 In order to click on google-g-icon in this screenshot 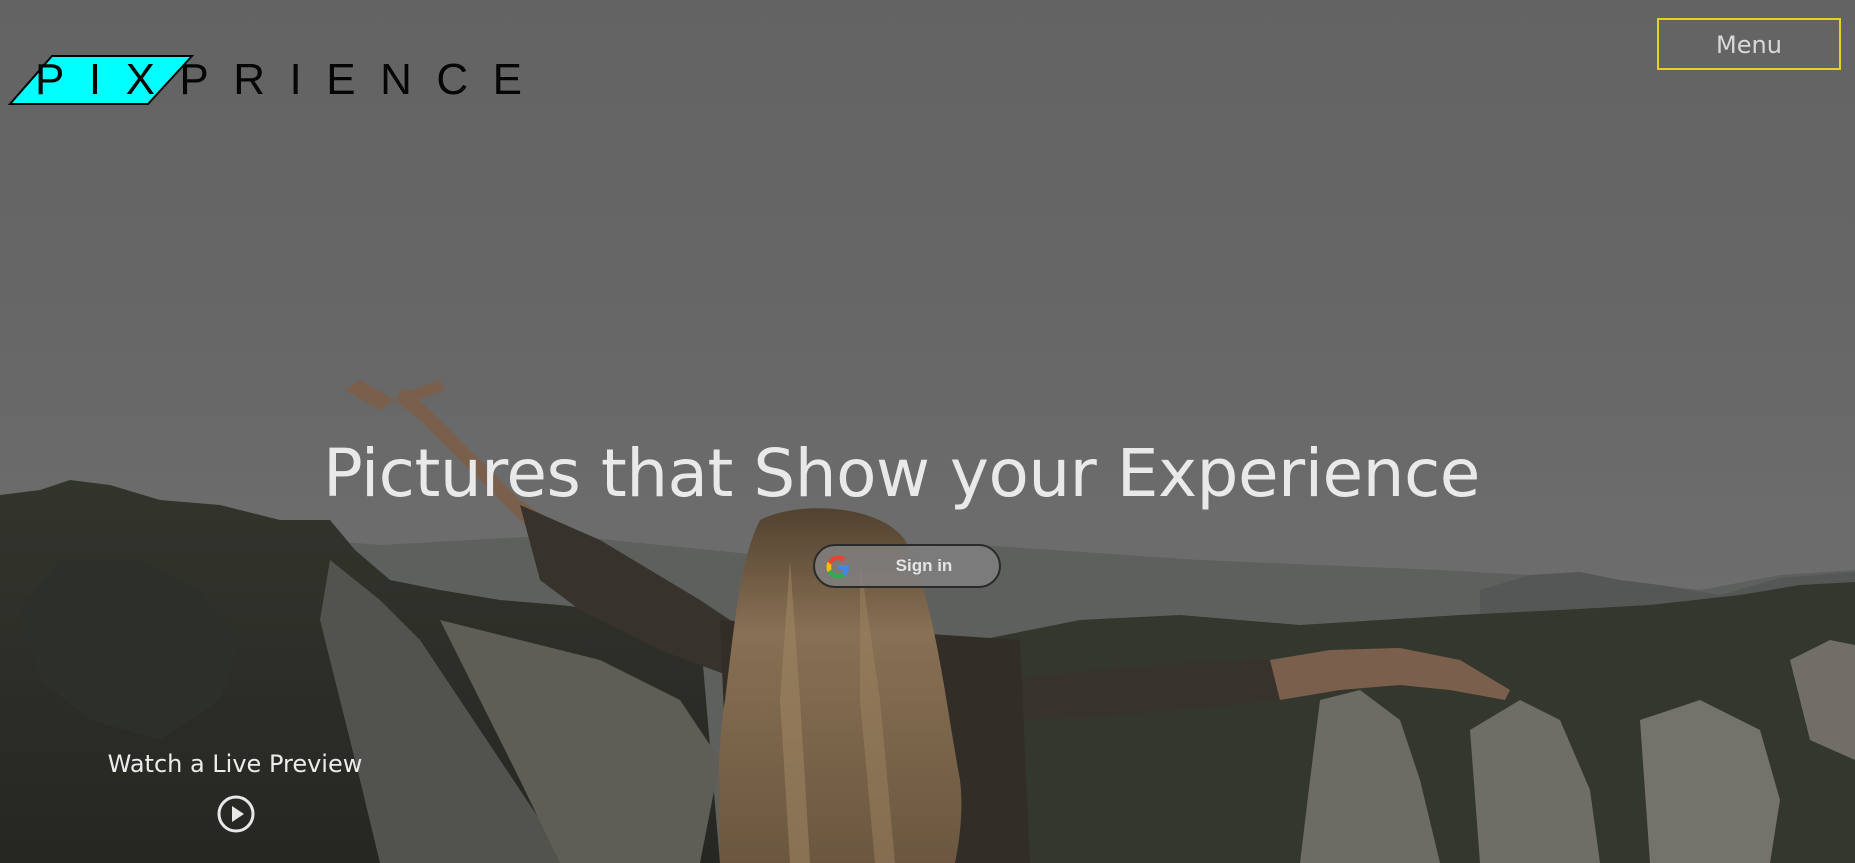, I will do `click(837, 567)`.